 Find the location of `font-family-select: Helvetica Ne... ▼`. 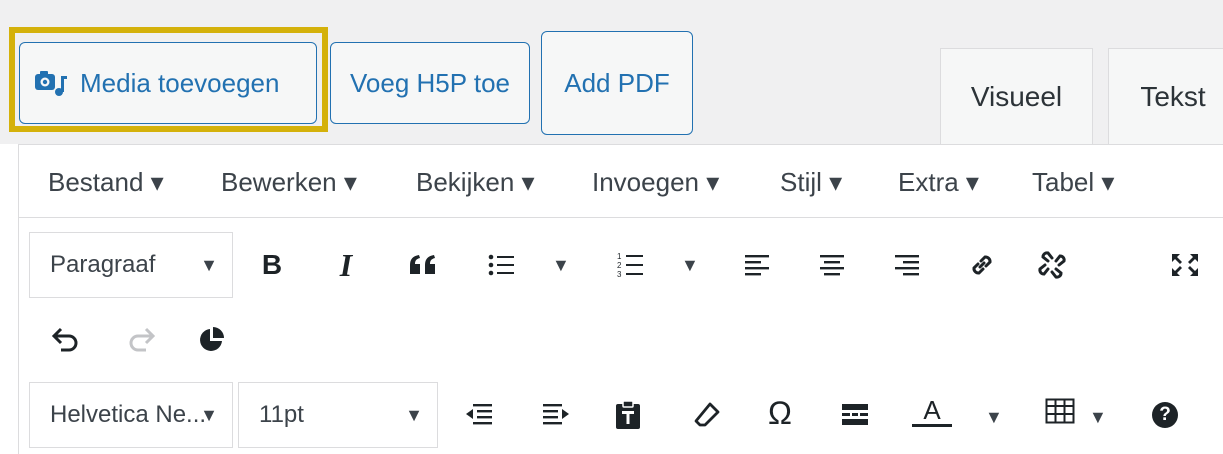

font-family-select: Helvetica Ne... ▼ is located at coordinates (131, 415).